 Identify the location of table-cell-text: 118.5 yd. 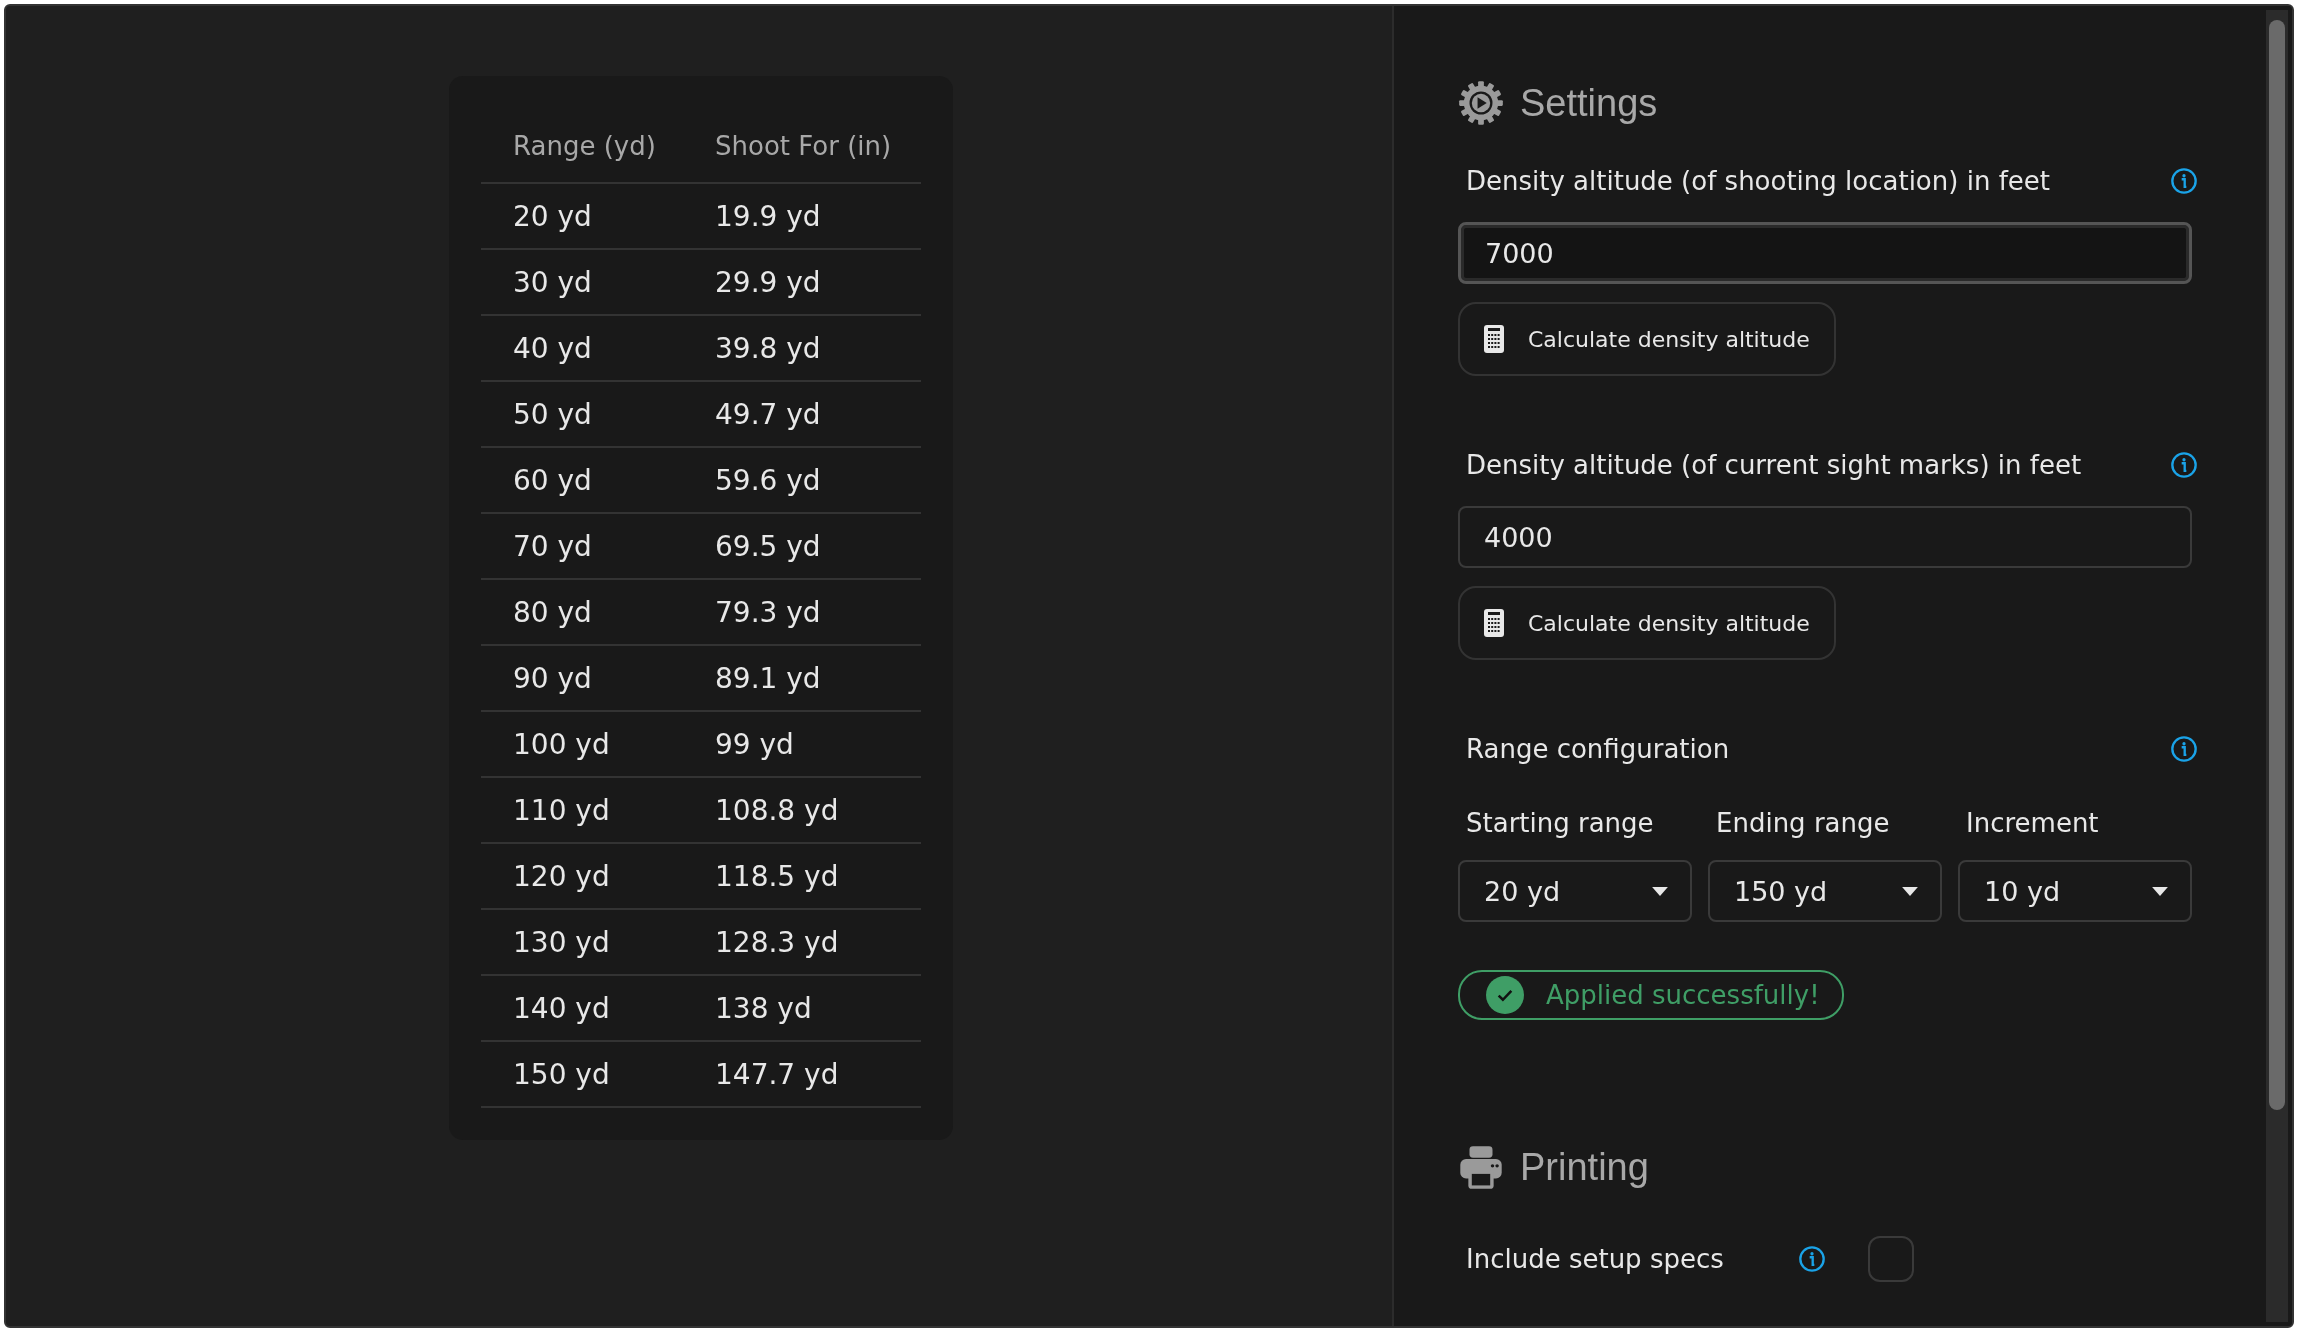
(776, 876).